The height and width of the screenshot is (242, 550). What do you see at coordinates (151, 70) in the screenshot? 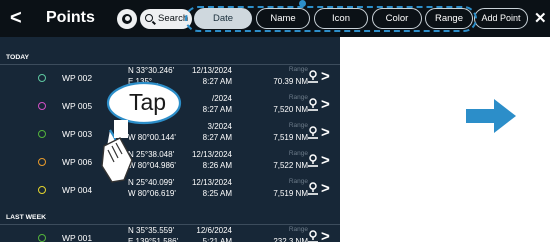
I see `waypoint-latitude: N 33°30.246'` at bounding box center [151, 70].